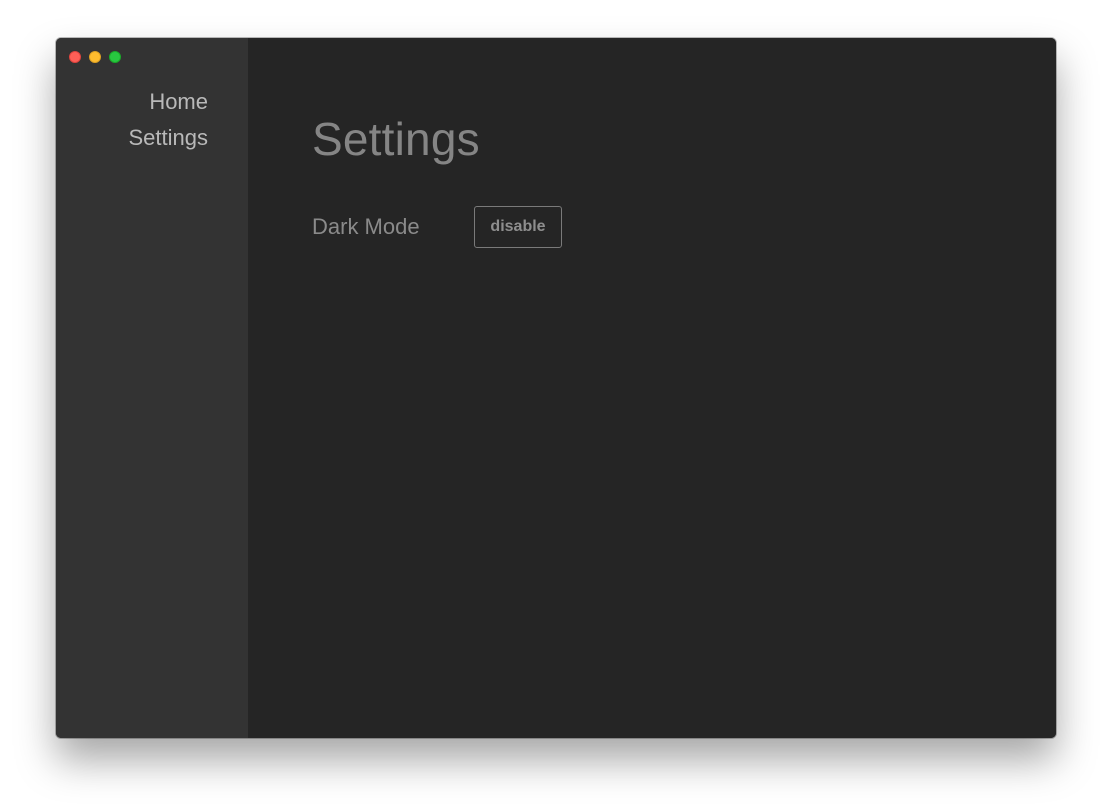  Describe the element at coordinates (169, 138) in the screenshot. I see `sidebar-item-settings: Settings` at that location.